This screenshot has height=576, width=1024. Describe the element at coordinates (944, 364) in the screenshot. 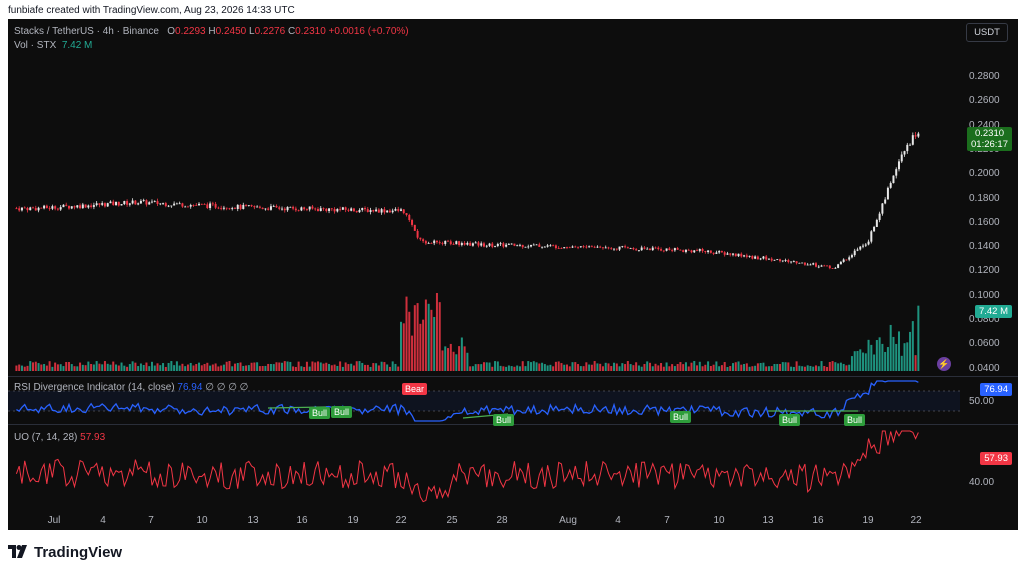

I see `lightning-icon: ⚡` at that location.